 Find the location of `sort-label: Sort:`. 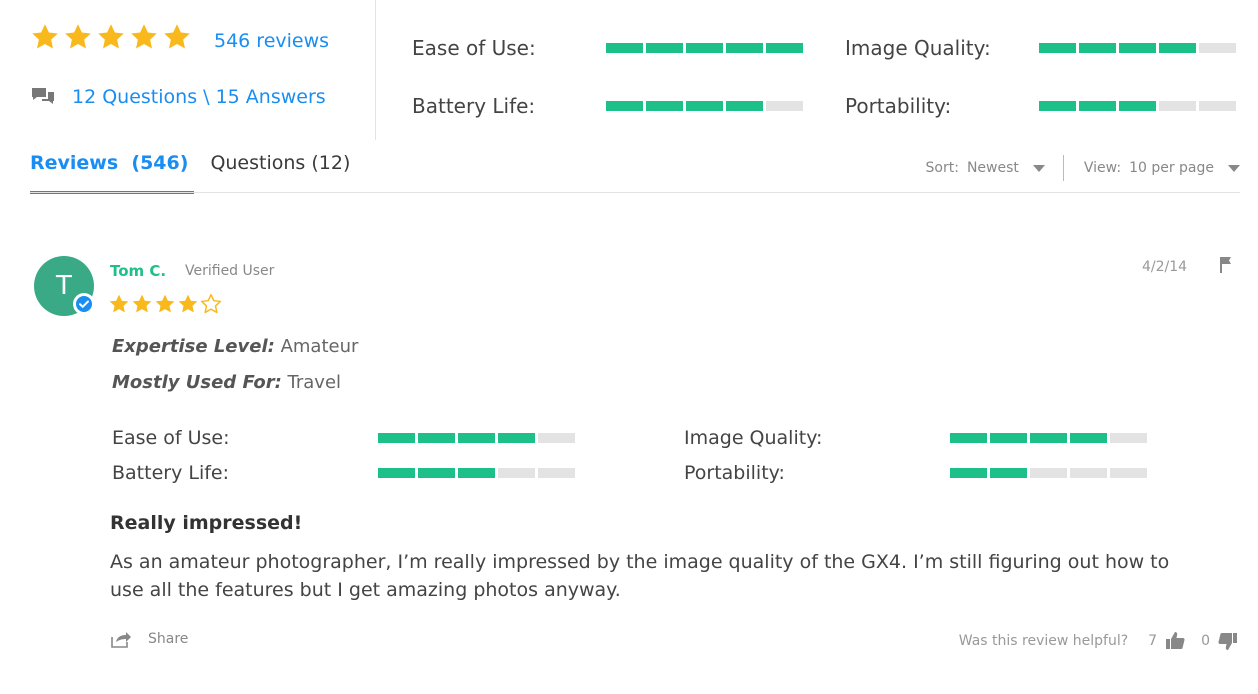

sort-label: Sort: is located at coordinates (942, 168).